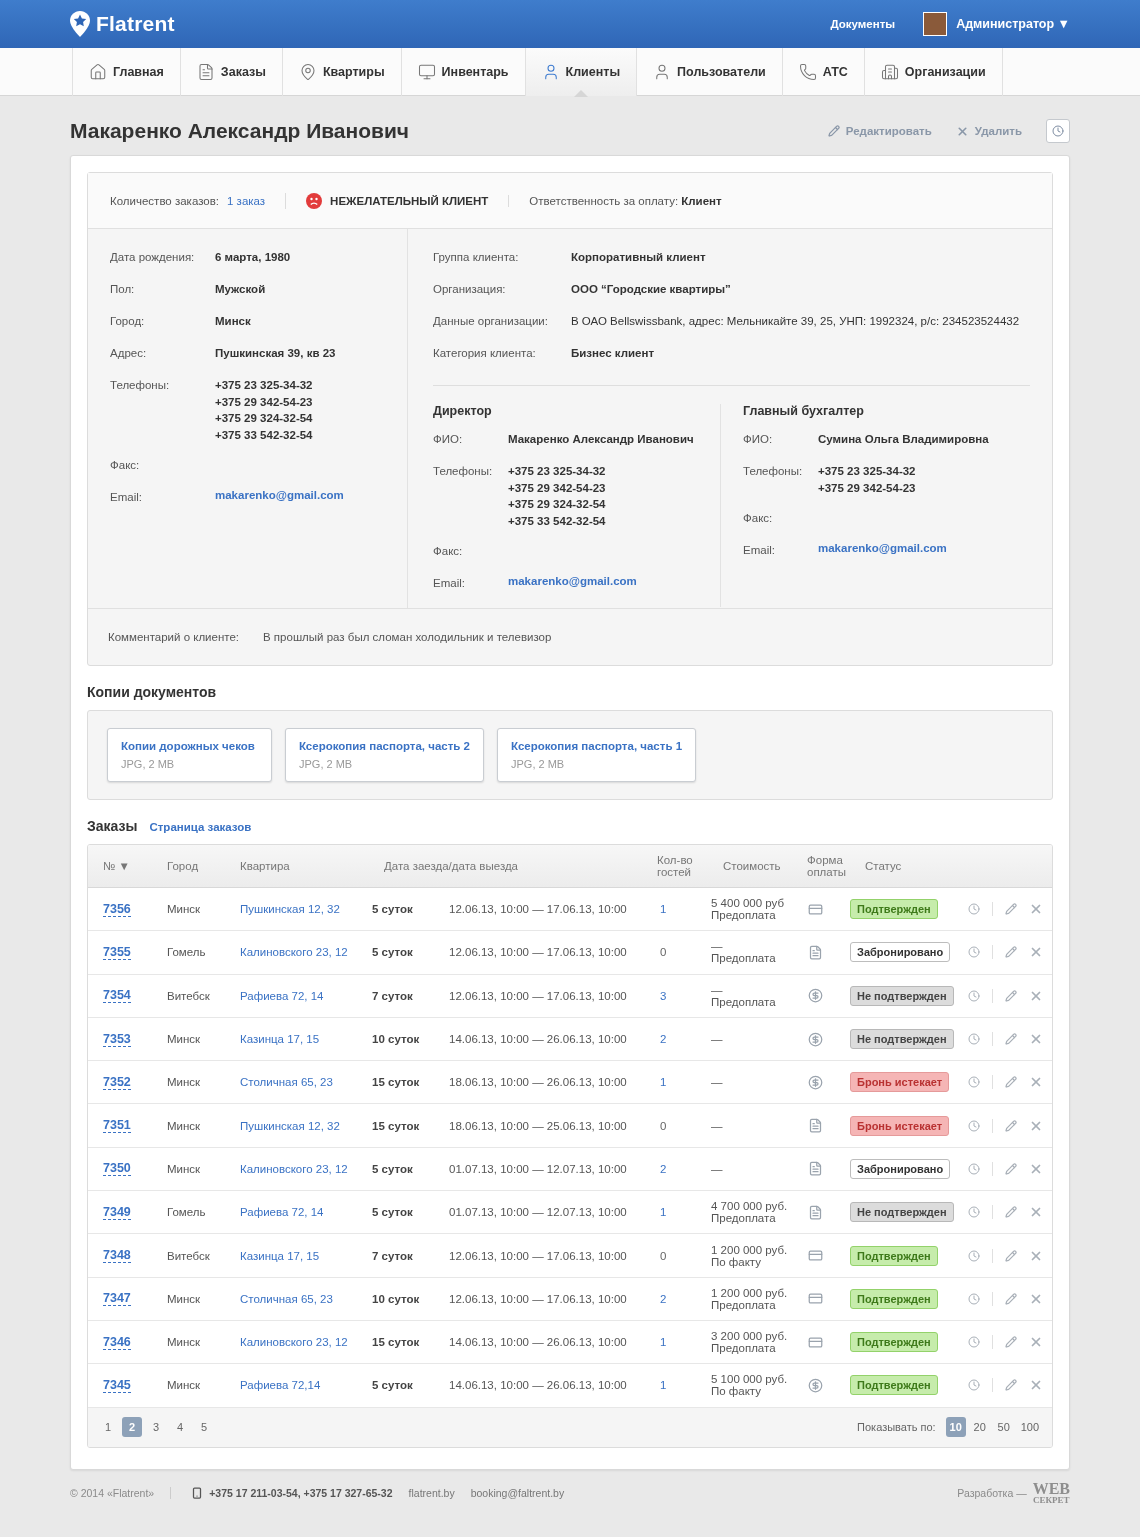  What do you see at coordinates (117, 996) in the screenshot?
I see `order-id-link: 7354` at bounding box center [117, 996].